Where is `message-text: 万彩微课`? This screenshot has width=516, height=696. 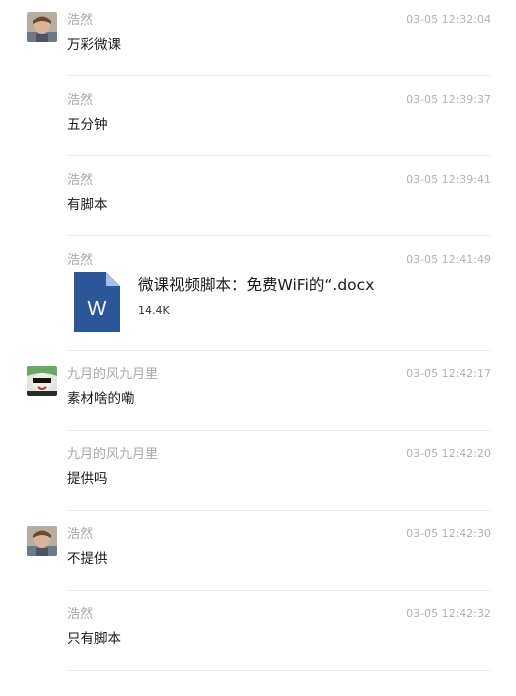
message-text: 万彩微课 is located at coordinates (94, 45).